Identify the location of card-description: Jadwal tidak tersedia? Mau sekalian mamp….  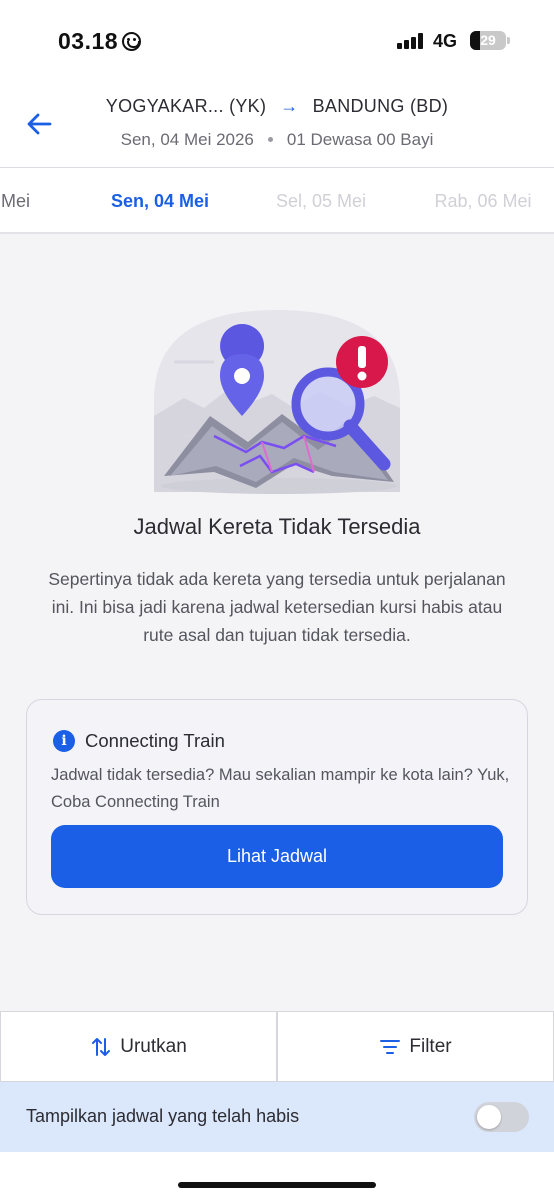
(280, 788).